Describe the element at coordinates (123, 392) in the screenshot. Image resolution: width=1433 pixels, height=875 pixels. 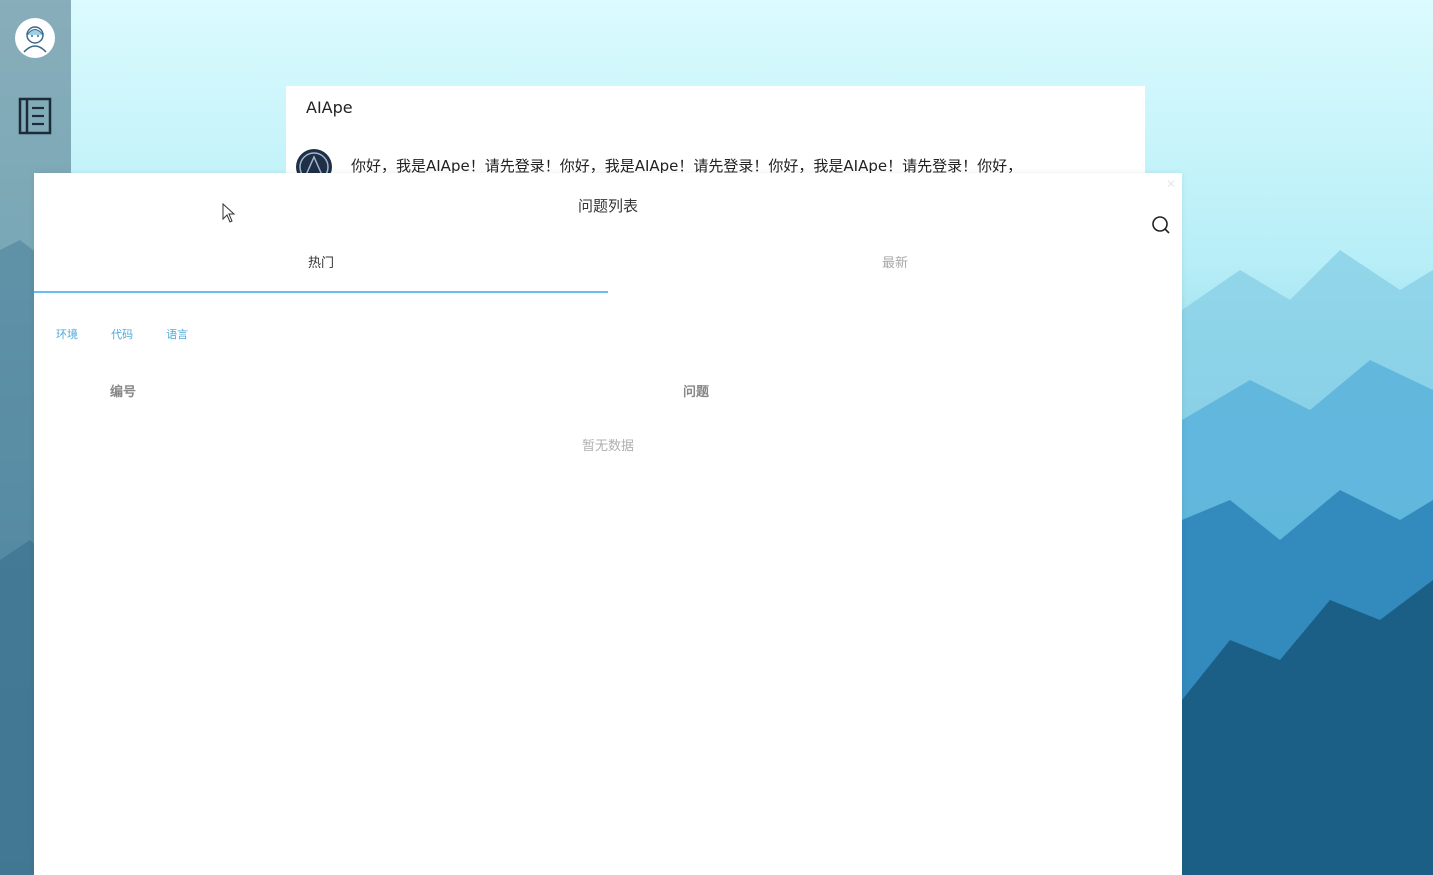
I see `column-header-id: 编号` at that location.